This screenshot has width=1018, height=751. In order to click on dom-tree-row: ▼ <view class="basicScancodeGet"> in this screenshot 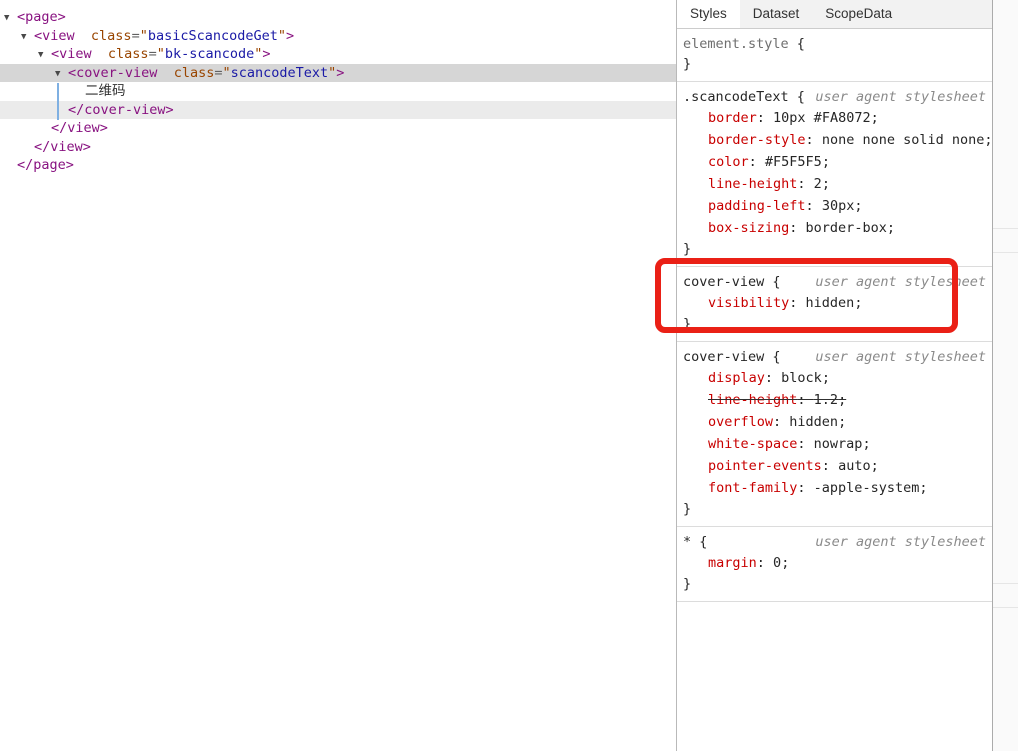, I will do `click(338, 36)`.